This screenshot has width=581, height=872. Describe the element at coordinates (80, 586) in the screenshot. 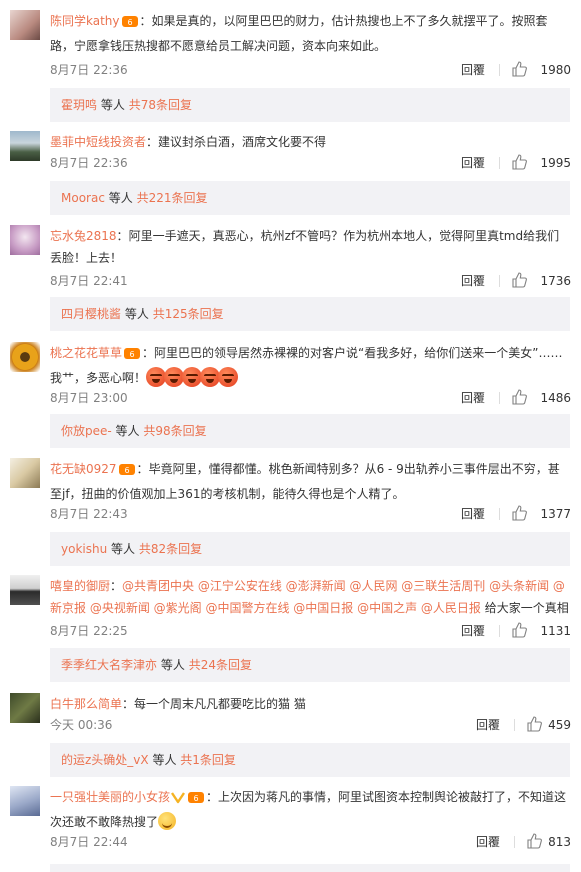

I see `comment-username: 嘻皇的御厨` at that location.